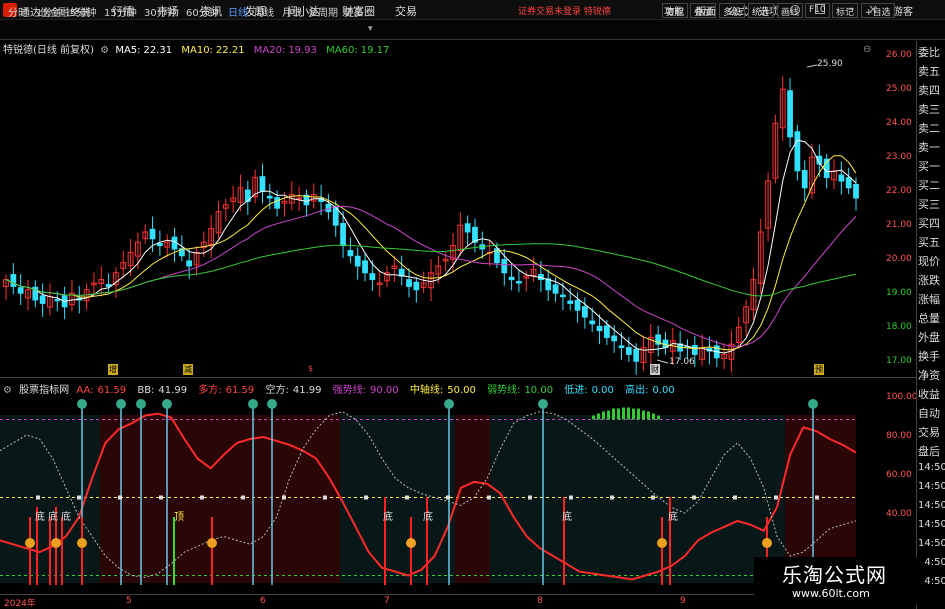 This screenshot has height=609, width=945. Describe the element at coordinates (790, 10) in the screenshot. I see `draw-line-button: 画线` at that location.